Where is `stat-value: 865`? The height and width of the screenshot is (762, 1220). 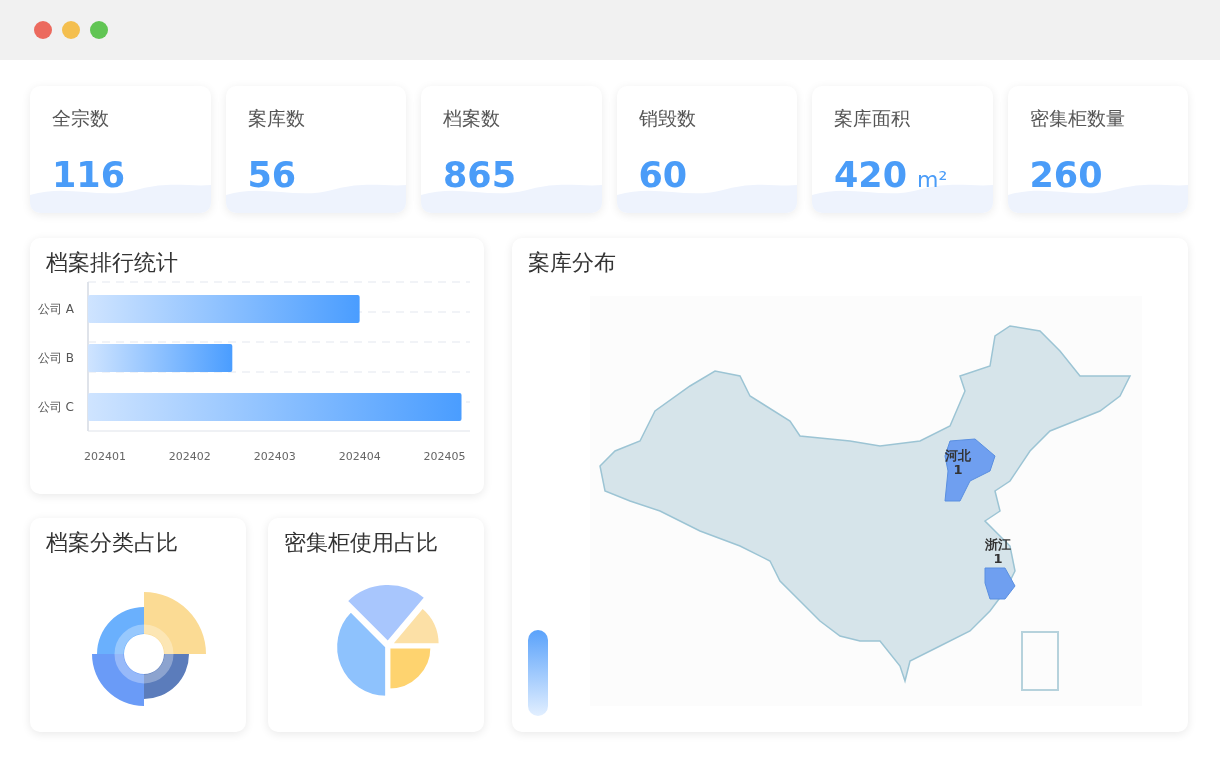 stat-value: 865 is located at coordinates (480, 175).